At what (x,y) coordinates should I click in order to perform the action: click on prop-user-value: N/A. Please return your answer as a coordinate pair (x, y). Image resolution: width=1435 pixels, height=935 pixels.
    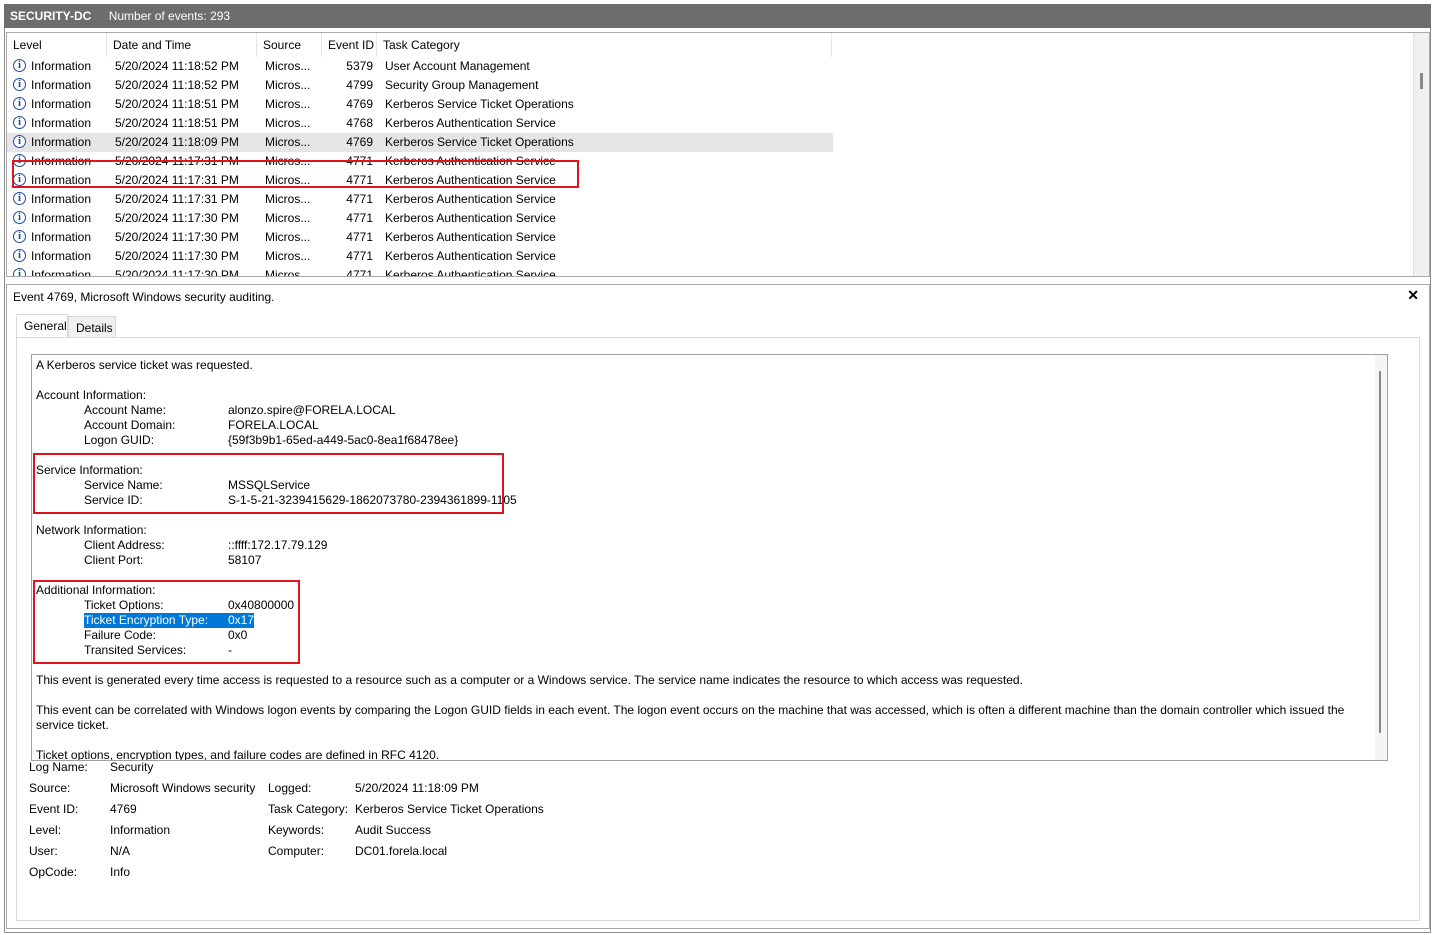
    Looking at the image, I should click on (120, 851).